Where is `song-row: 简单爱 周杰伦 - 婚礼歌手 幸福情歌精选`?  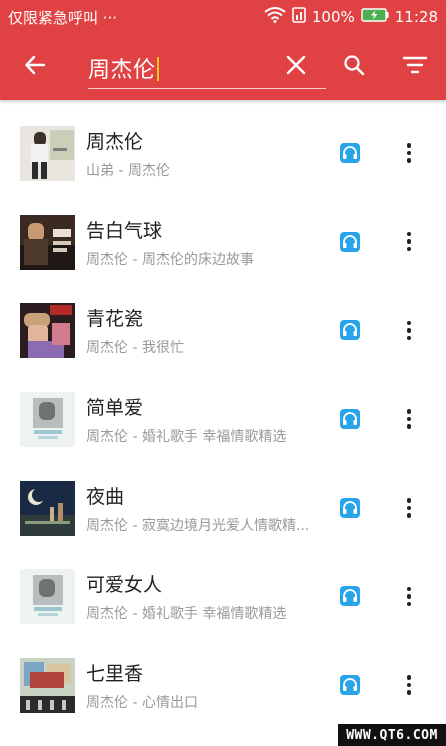 song-row: 简单爱 周杰伦 - 婚礼歌手 幸福情歌精选 is located at coordinates (223, 418).